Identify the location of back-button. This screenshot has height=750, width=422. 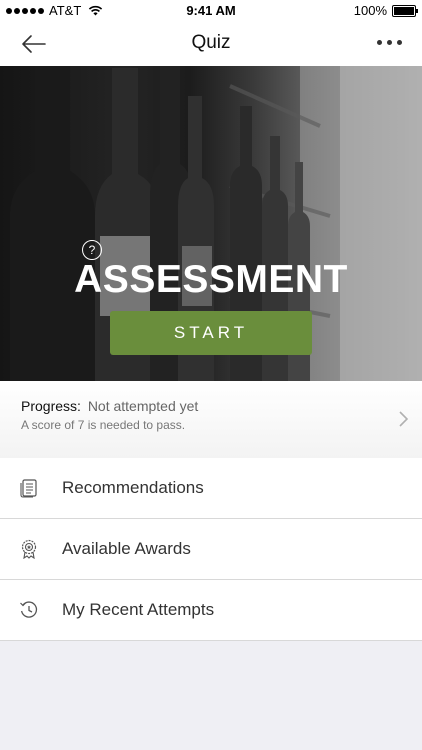
(34, 44).